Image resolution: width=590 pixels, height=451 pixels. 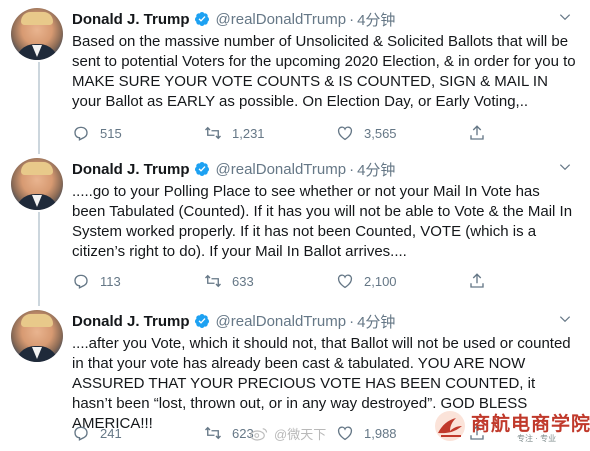 What do you see at coordinates (380, 281) in the screenshot?
I see `like-count: 2,100` at bounding box center [380, 281].